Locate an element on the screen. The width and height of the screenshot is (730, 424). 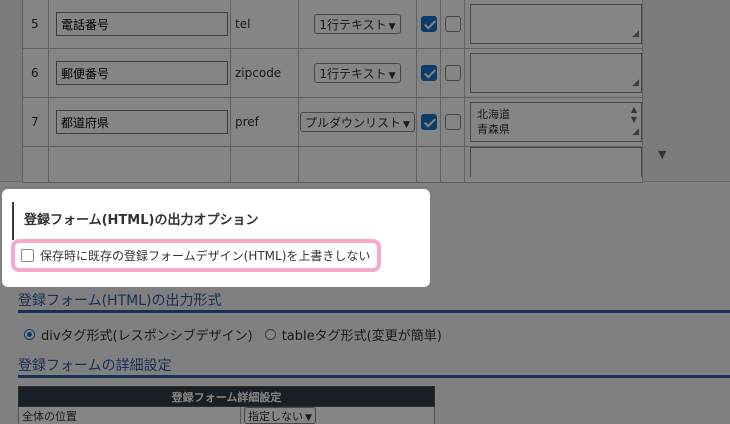
no-overwrite-label: 保存時に既存の登録フォームデザイン(HTML)を上書きしない is located at coordinates (205, 255).